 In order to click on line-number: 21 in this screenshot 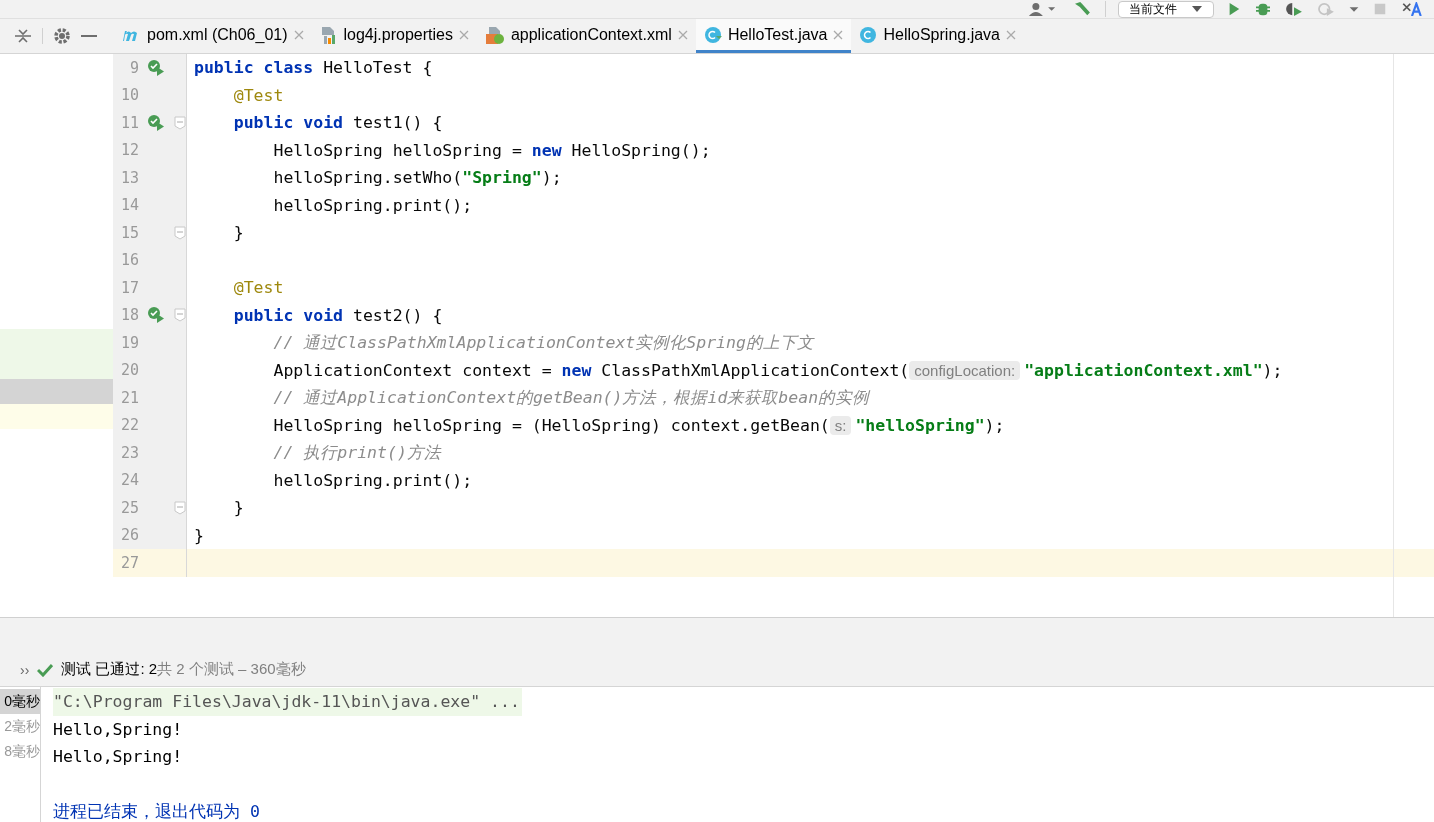, I will do `click(129, 397)`.